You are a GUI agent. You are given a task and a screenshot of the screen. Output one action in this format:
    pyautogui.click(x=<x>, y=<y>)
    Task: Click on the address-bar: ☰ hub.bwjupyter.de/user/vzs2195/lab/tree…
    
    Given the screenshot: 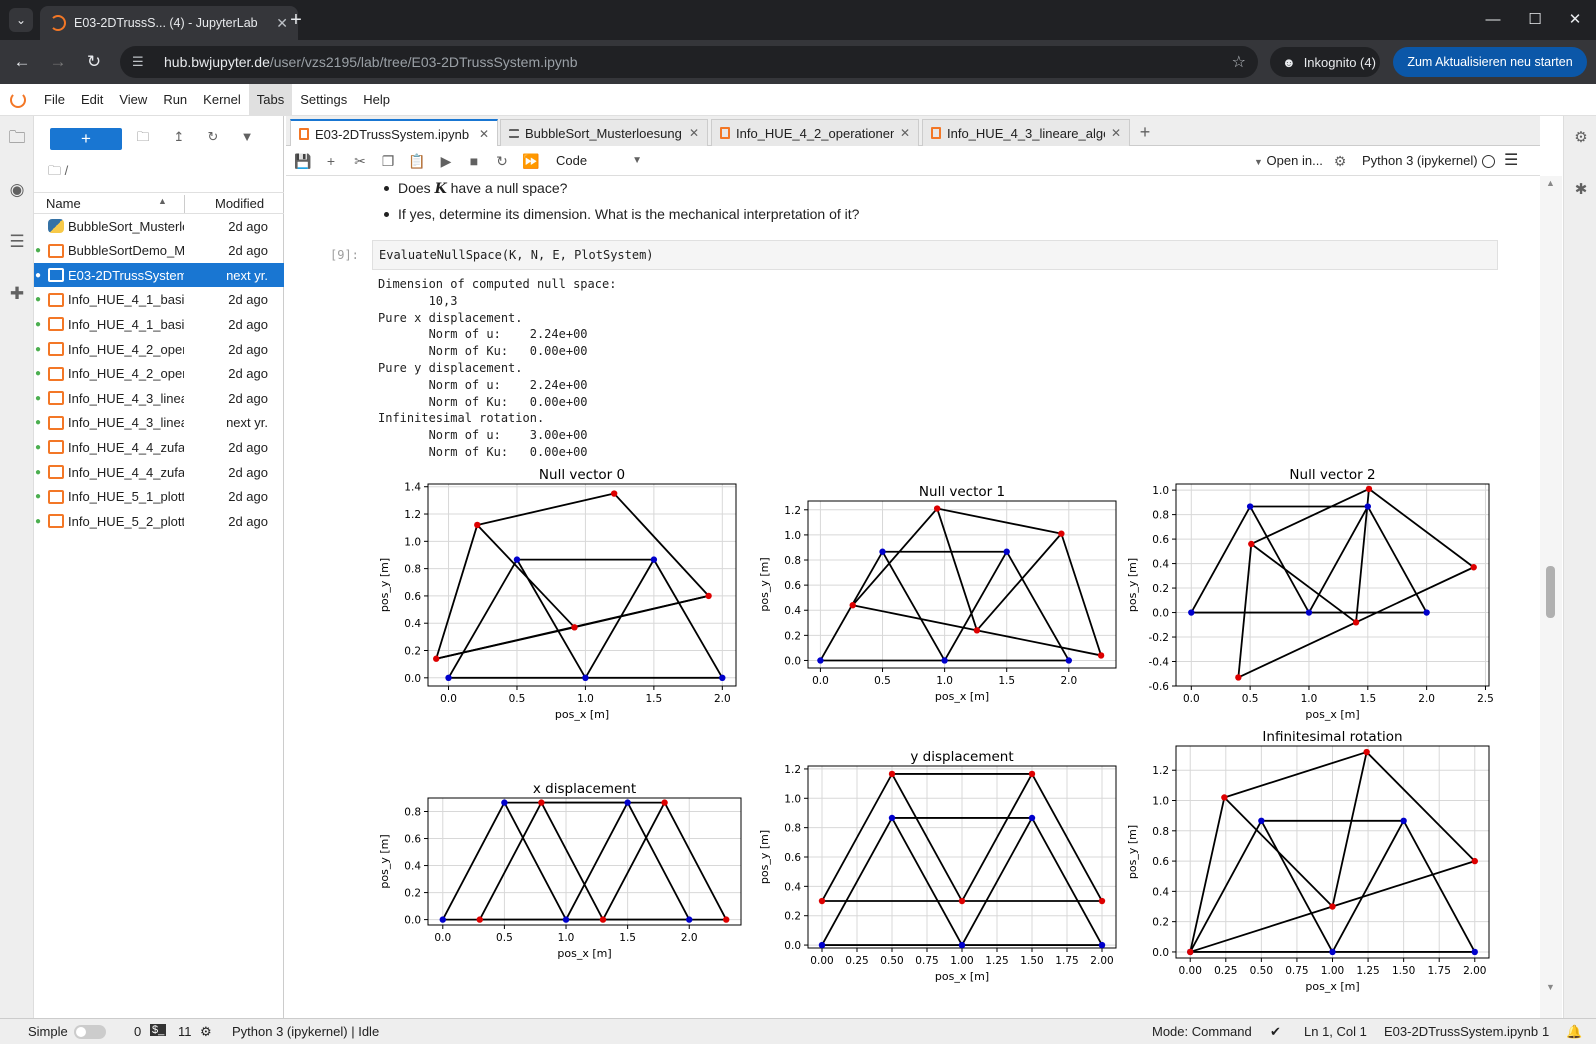 What is the action you would take?
    pyautogui.click(x=689, y=62)
    